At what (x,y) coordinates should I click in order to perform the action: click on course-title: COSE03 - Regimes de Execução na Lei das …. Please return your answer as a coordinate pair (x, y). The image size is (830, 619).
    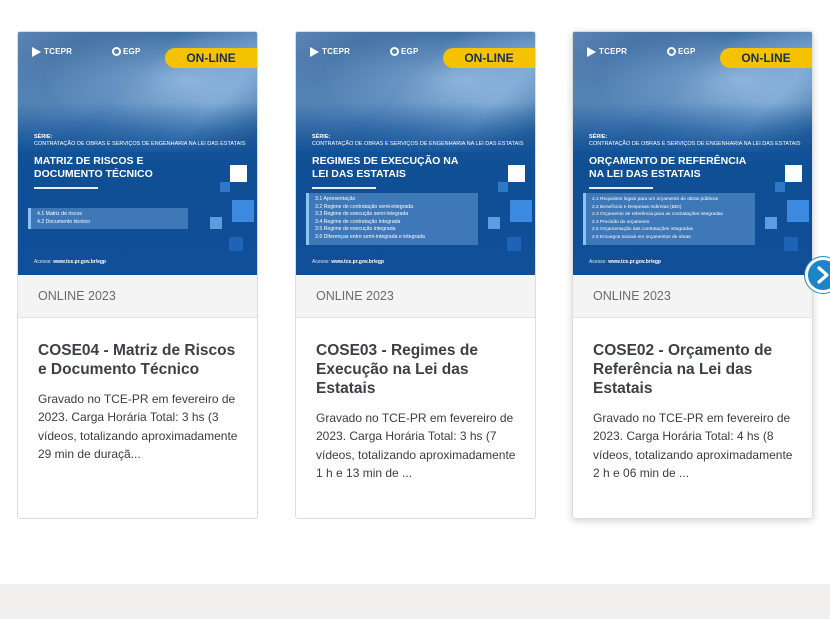
    Looking at the image, I should click on (418, 369).